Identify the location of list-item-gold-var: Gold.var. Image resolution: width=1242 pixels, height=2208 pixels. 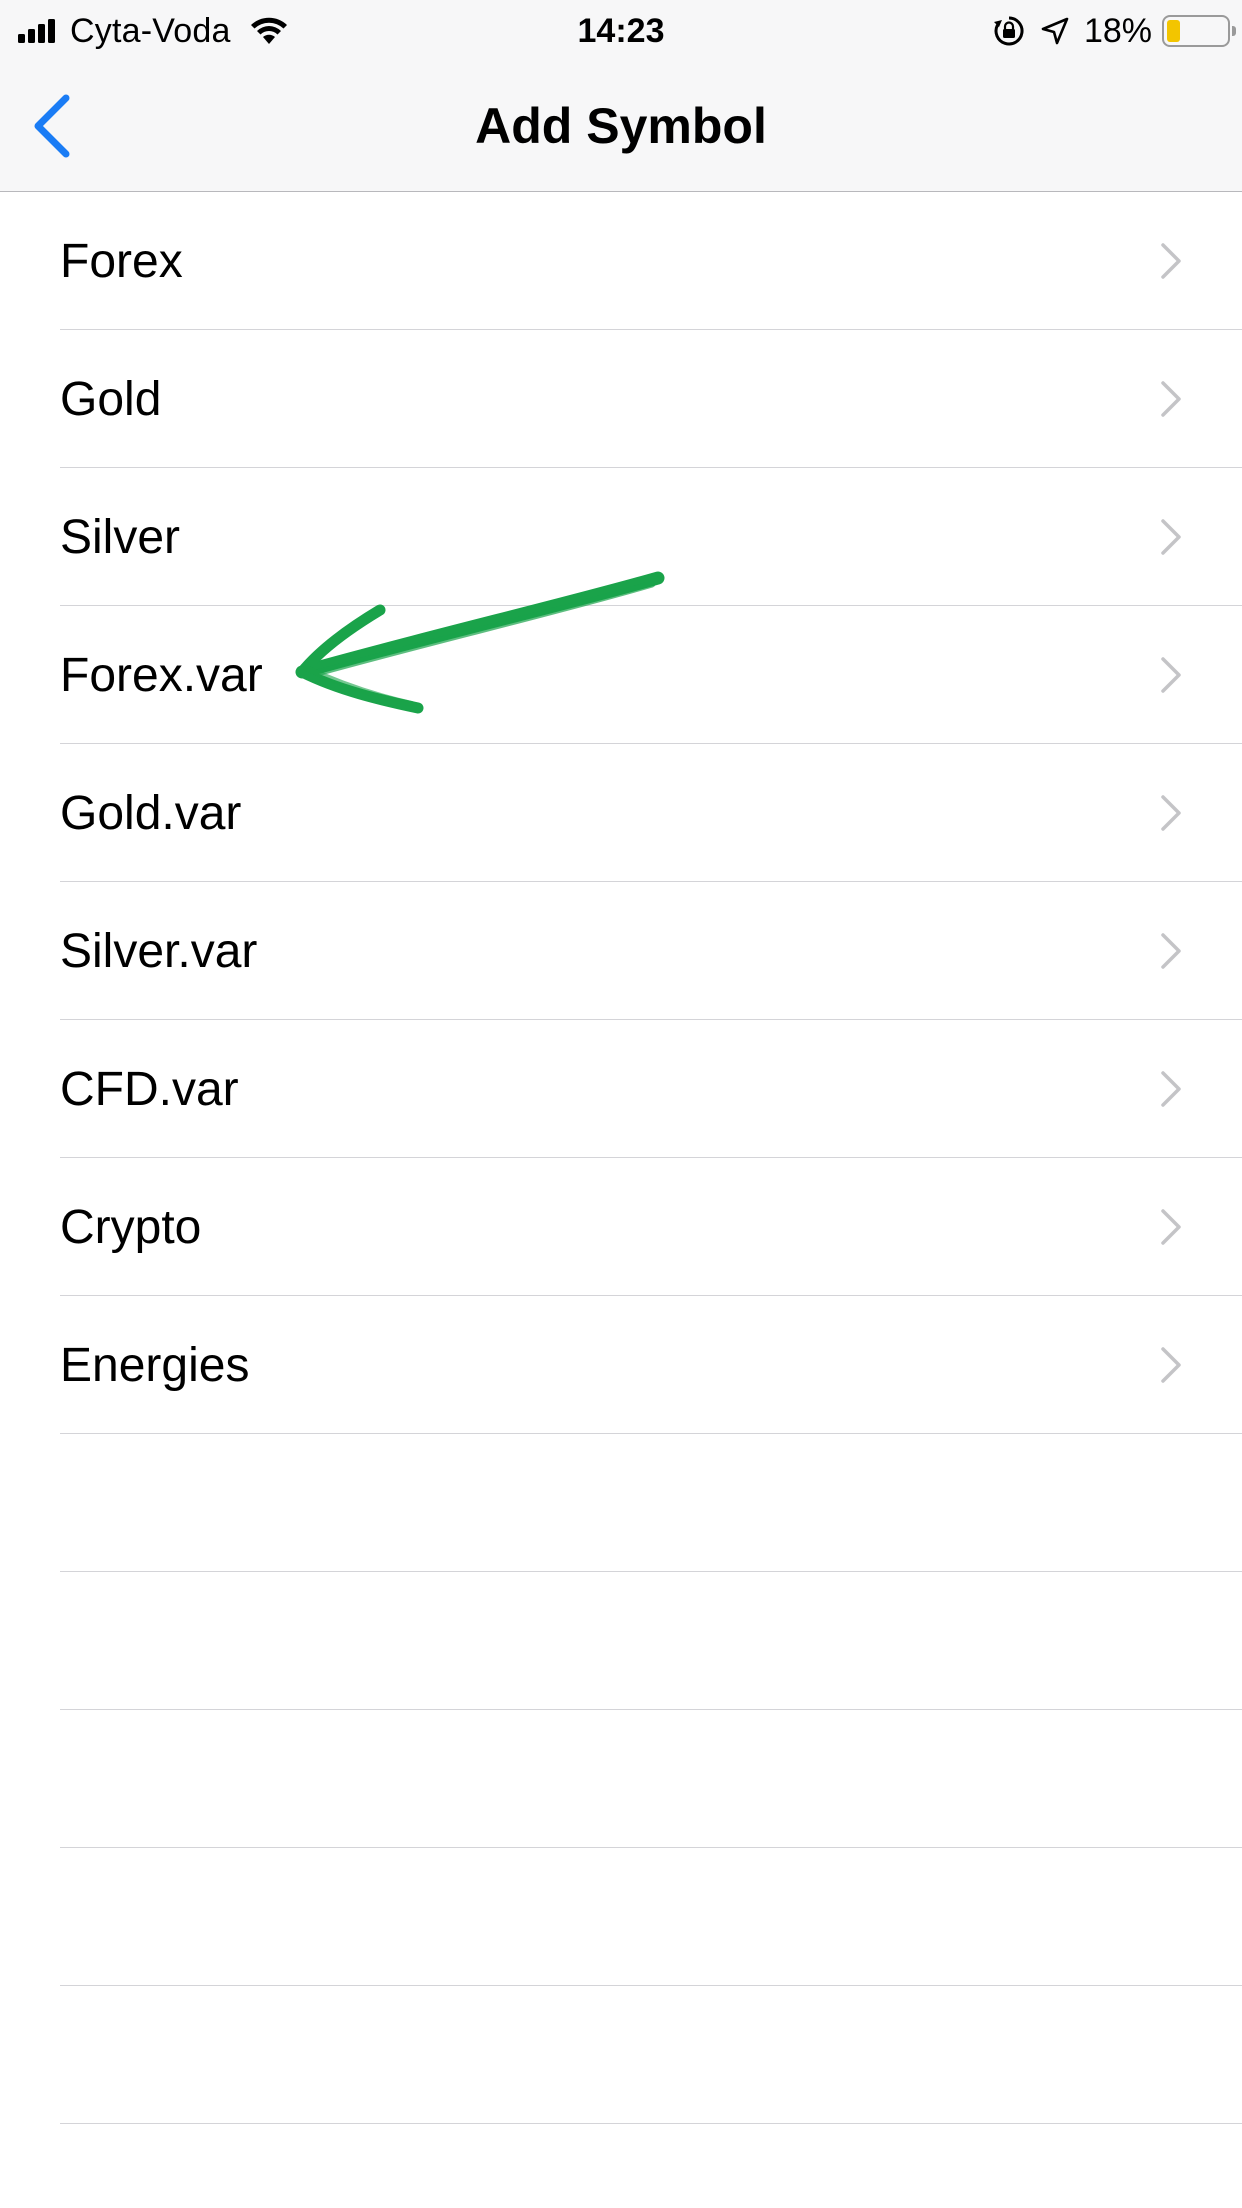
(621, 813).